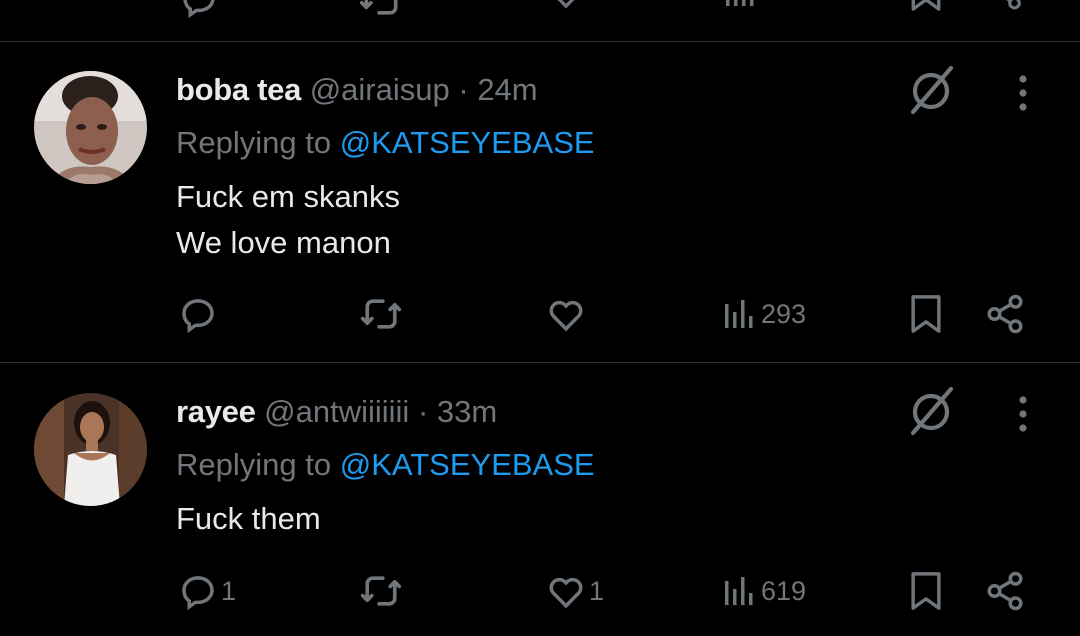 This screenshot has height=636, width=1080. I want to click on tweet-header: rayee @antwiiiiiii · 33m, so click(336, 412).